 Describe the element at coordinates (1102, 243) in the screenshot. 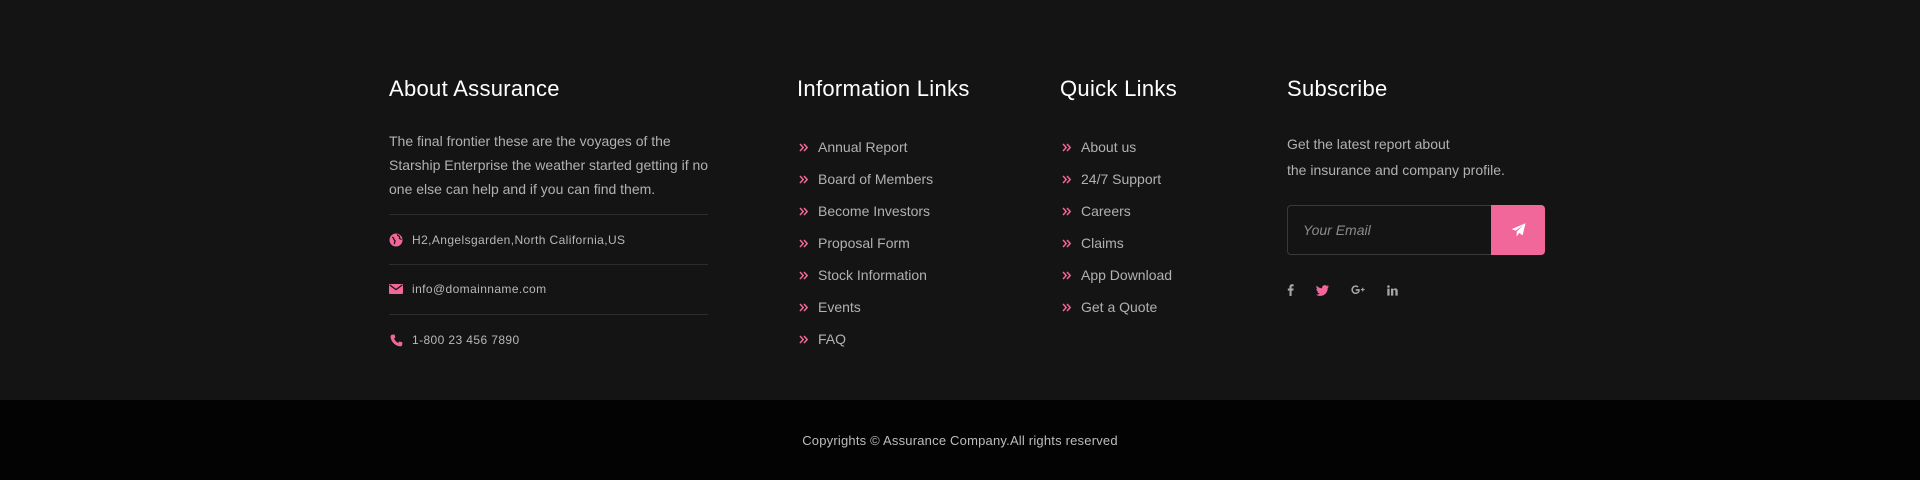

I see `link-label: Claims` at that location.